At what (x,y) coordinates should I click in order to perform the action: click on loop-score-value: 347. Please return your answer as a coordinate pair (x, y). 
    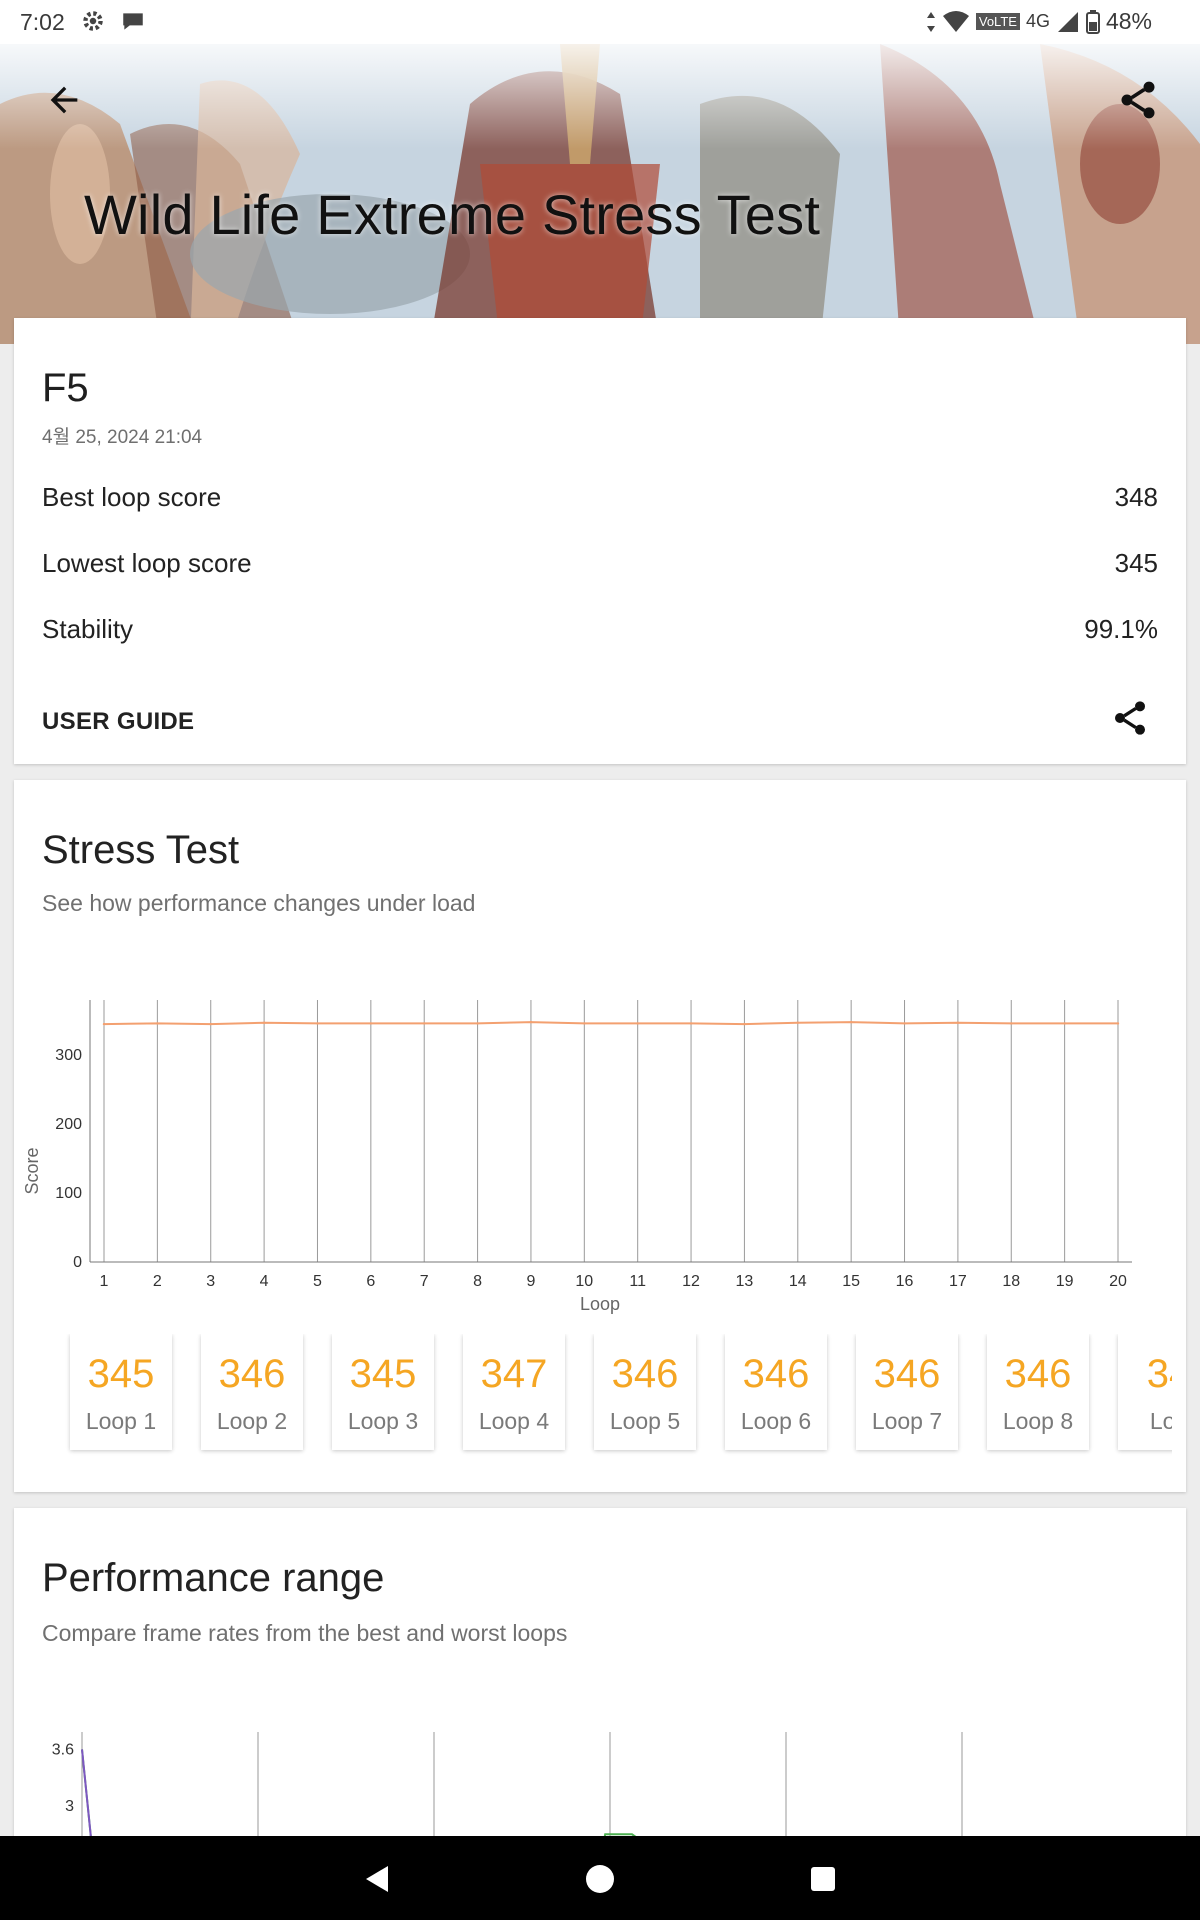
    Looking at the image, I should click on (514, 1374).